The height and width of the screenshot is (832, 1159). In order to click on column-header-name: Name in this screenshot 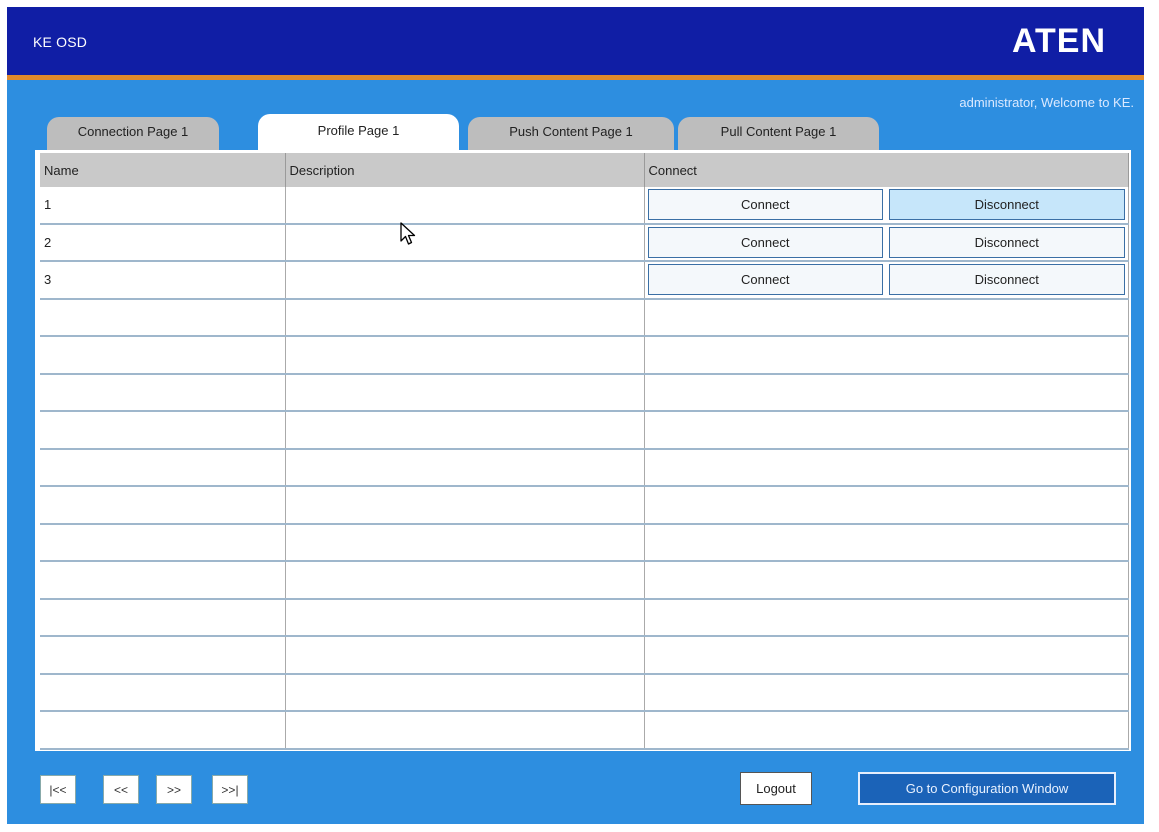, I will do `click(163, 170)`.